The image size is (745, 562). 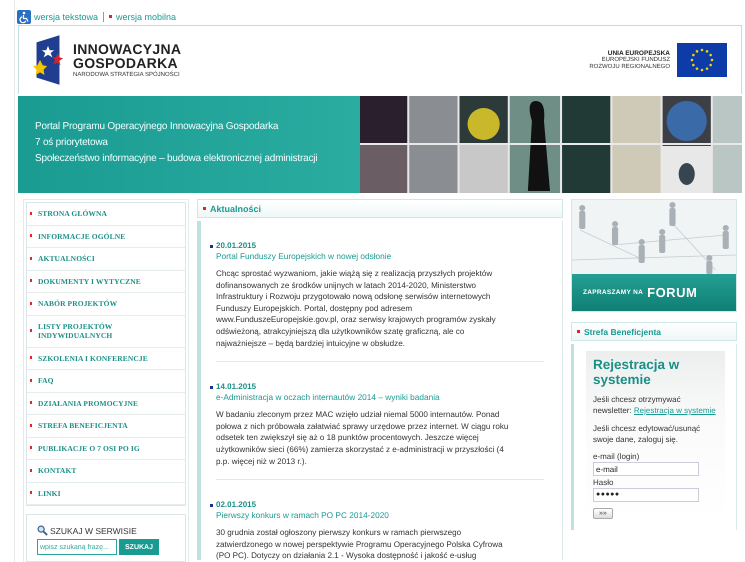 What do you see at coordinates (616, 456) in the screenshot?
I see `email-label: e-mail (login)` at bounding box center [616, 456].